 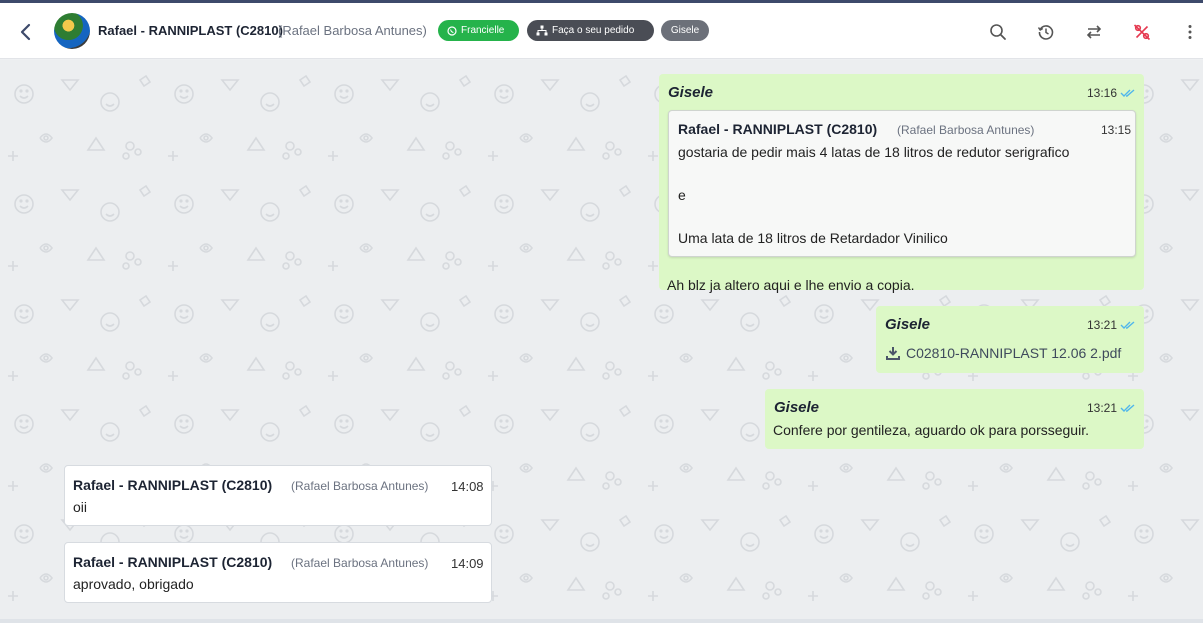 What do you see at coordinates (26, 32) in the screenshot?
I see `back-arrow-icon` at bounding box center [26, 32].